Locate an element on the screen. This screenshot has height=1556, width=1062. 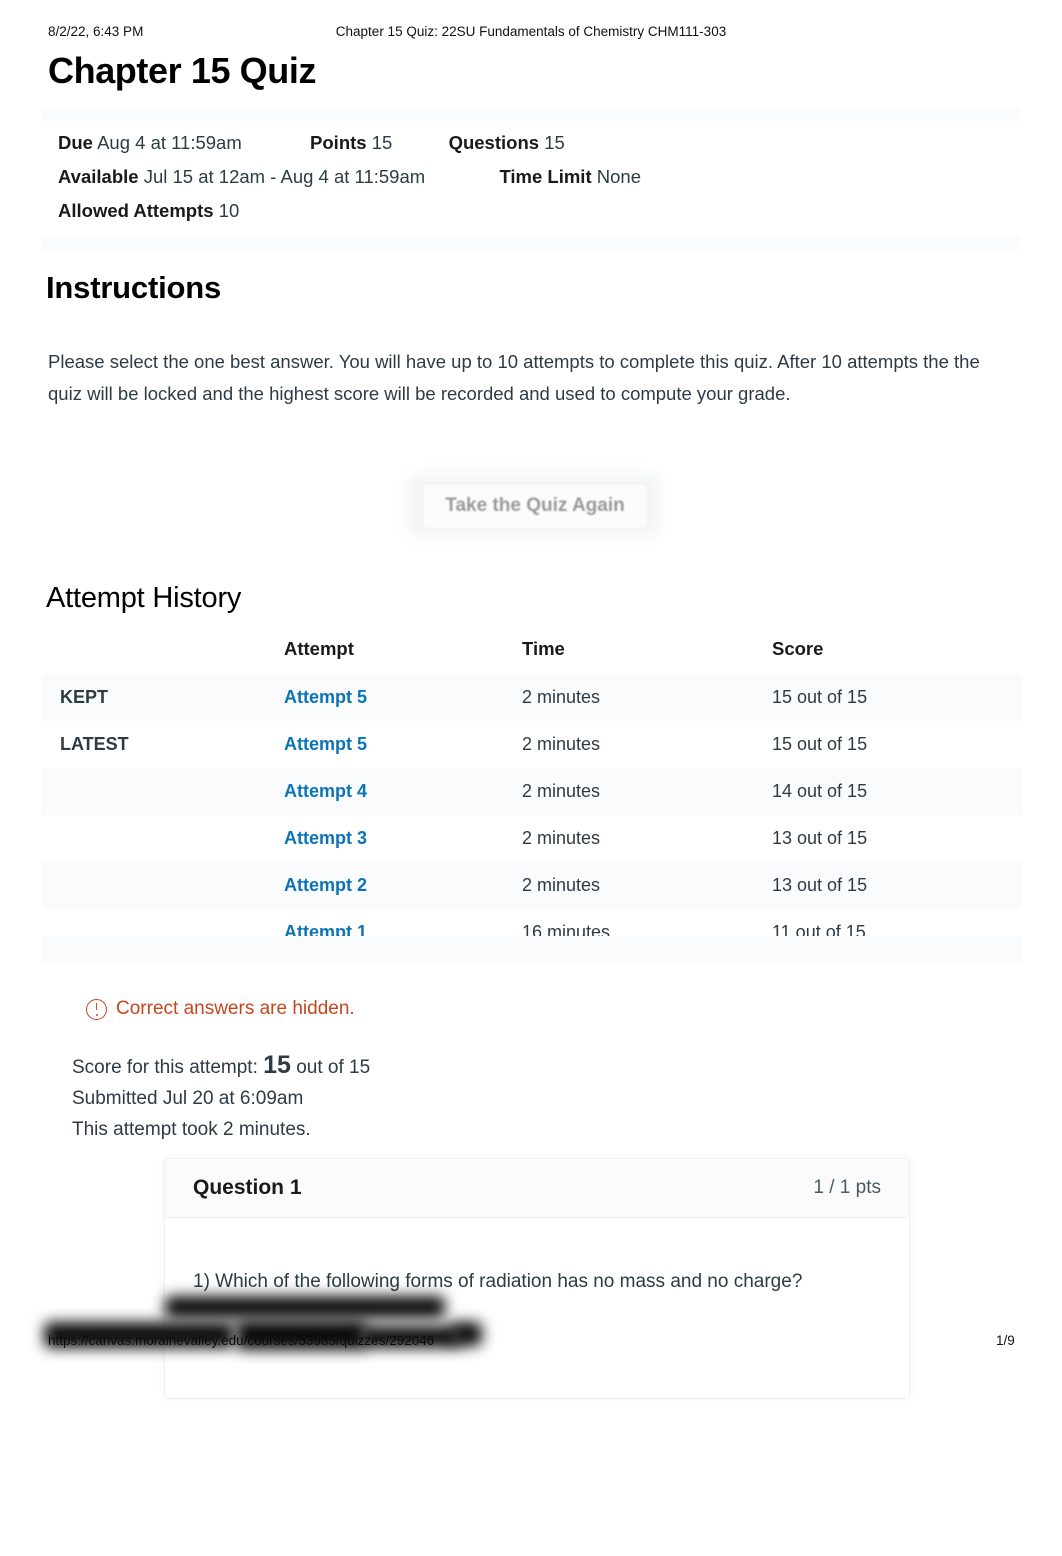
allowed-attempts-label: Allowed Attempts is located at coordinates (136, 210).